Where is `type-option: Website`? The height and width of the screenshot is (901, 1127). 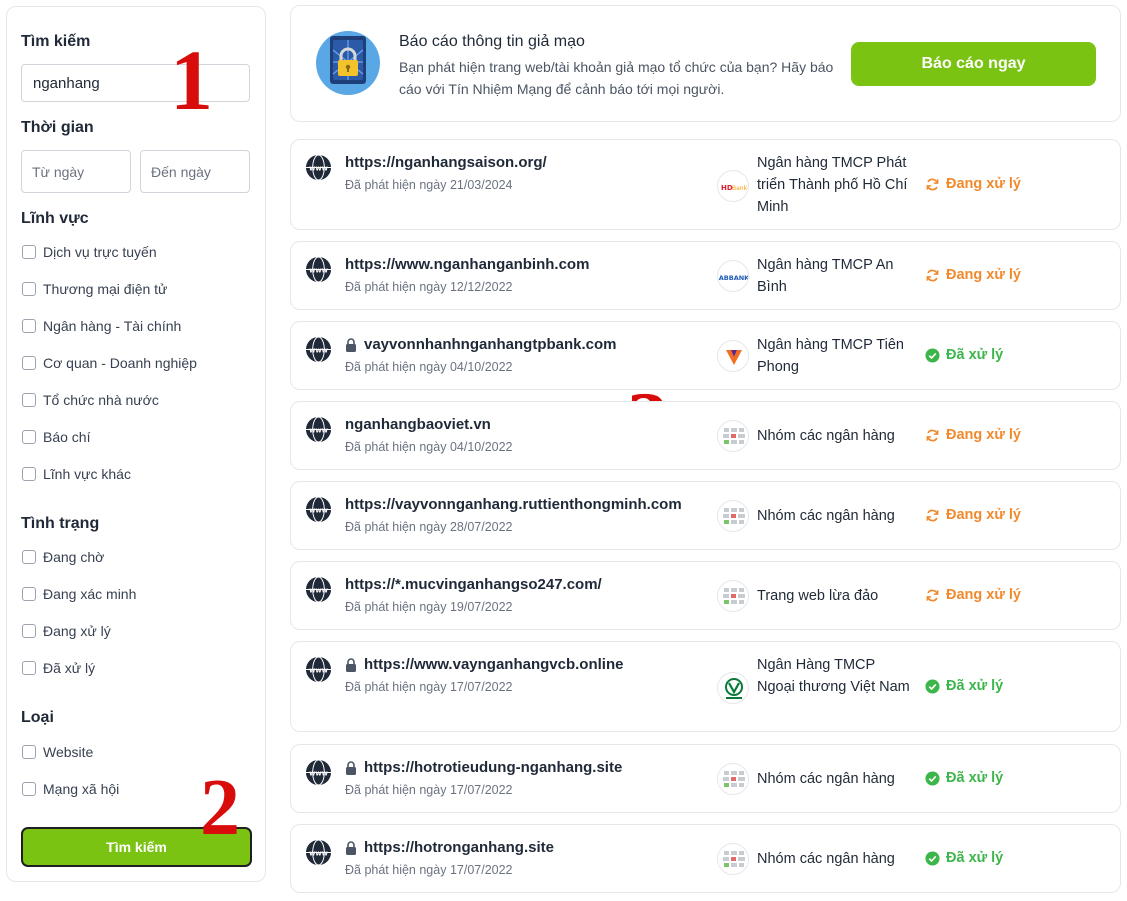 type-option: Website is located at coordinates (57, 752).